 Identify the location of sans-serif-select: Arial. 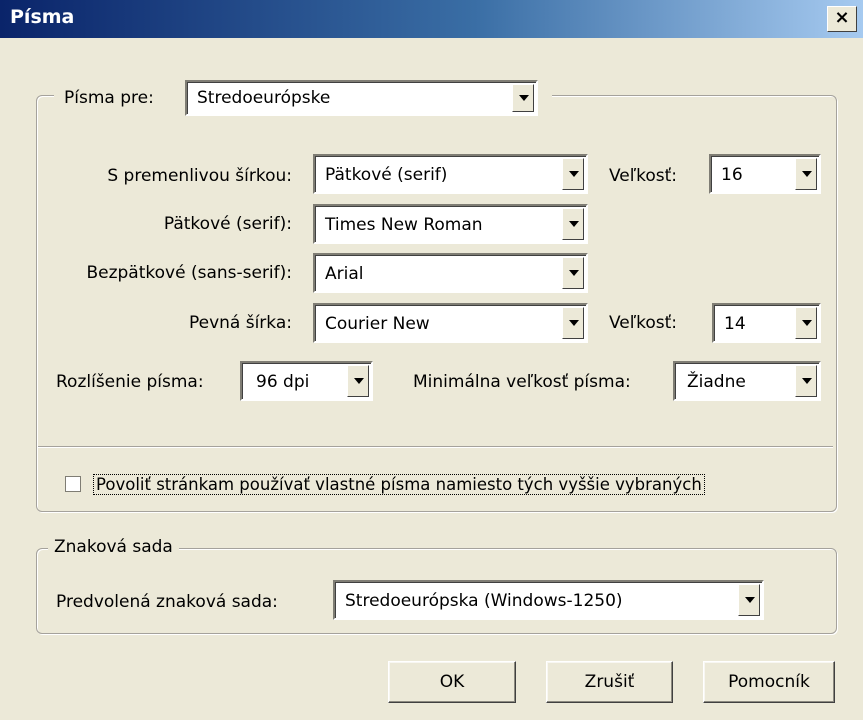
(450, 273).